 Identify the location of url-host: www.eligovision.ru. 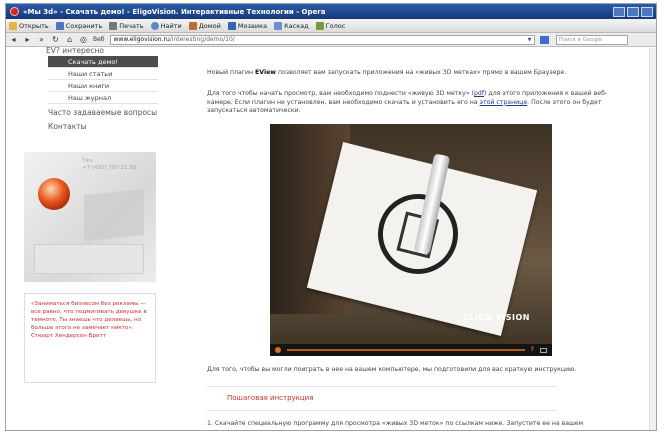
(141, 39).